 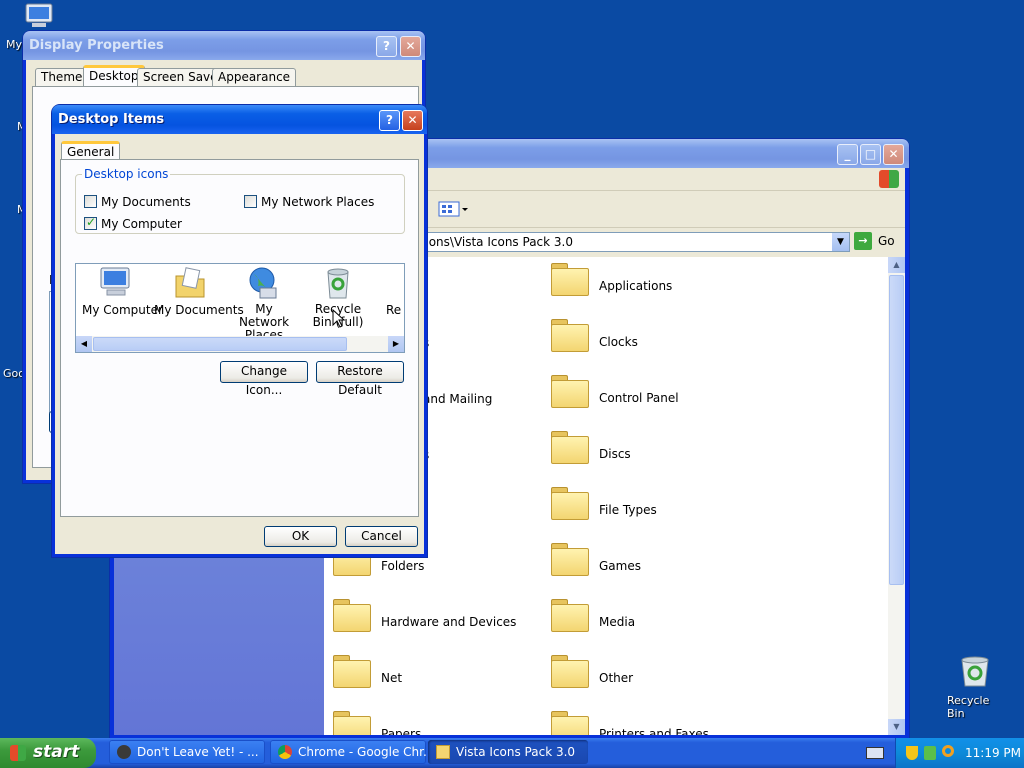 What do you see at coordinates (618, 342) in the screenshot?
I see `folder-label: Clocks` at bounding box center [618, 342].